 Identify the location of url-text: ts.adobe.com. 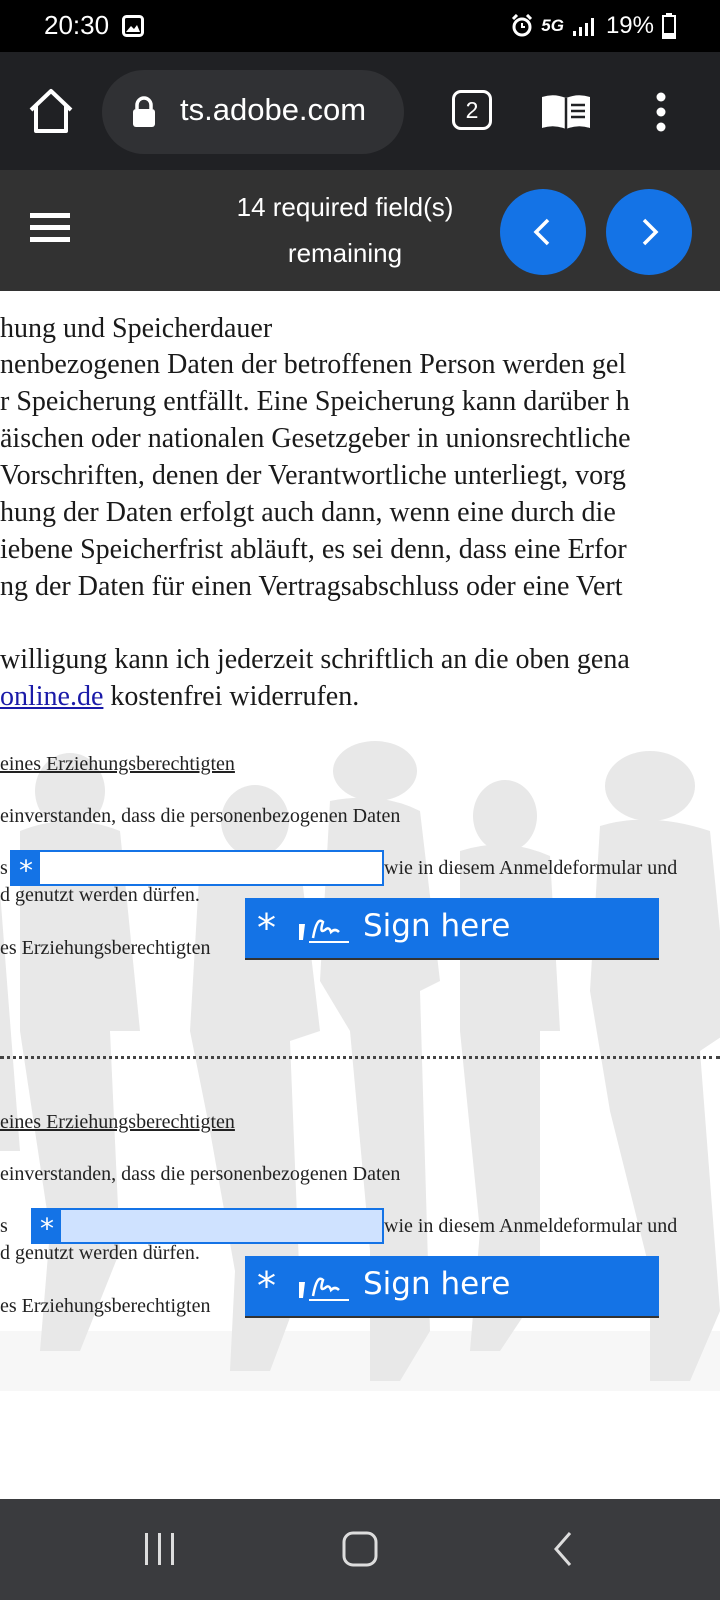
(273, 109).